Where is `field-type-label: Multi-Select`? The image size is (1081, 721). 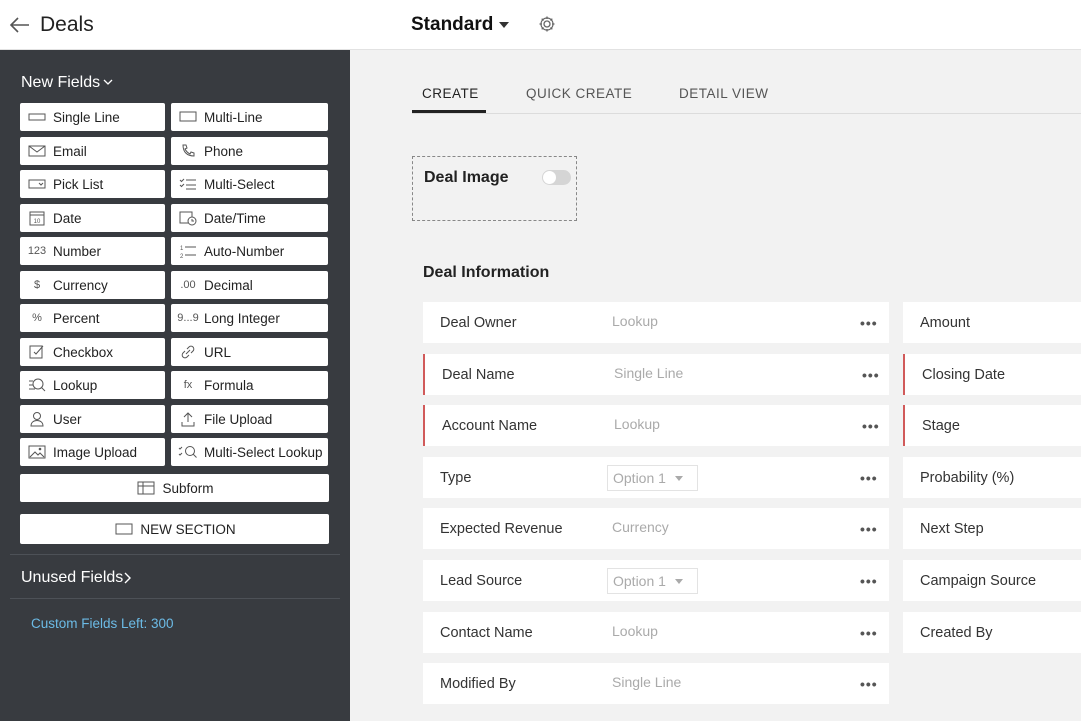
field-type-label: Multi-Select is located at coordinates (239, 184).